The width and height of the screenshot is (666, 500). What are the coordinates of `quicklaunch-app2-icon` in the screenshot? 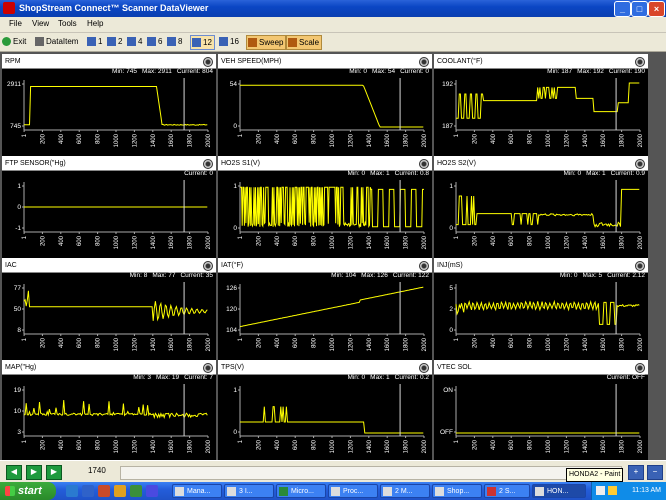 It's located at (152, 491).